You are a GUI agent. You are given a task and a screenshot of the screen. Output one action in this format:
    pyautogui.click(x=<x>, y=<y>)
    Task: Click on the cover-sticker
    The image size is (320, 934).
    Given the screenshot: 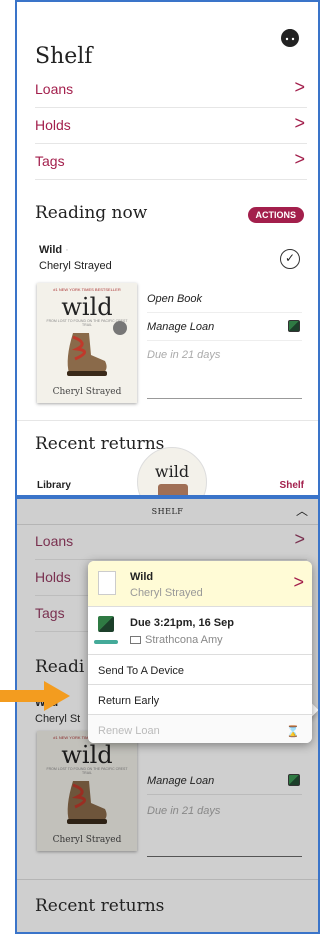 What is the action you would take?
    pyautogui.click(x=120, y=328)
    